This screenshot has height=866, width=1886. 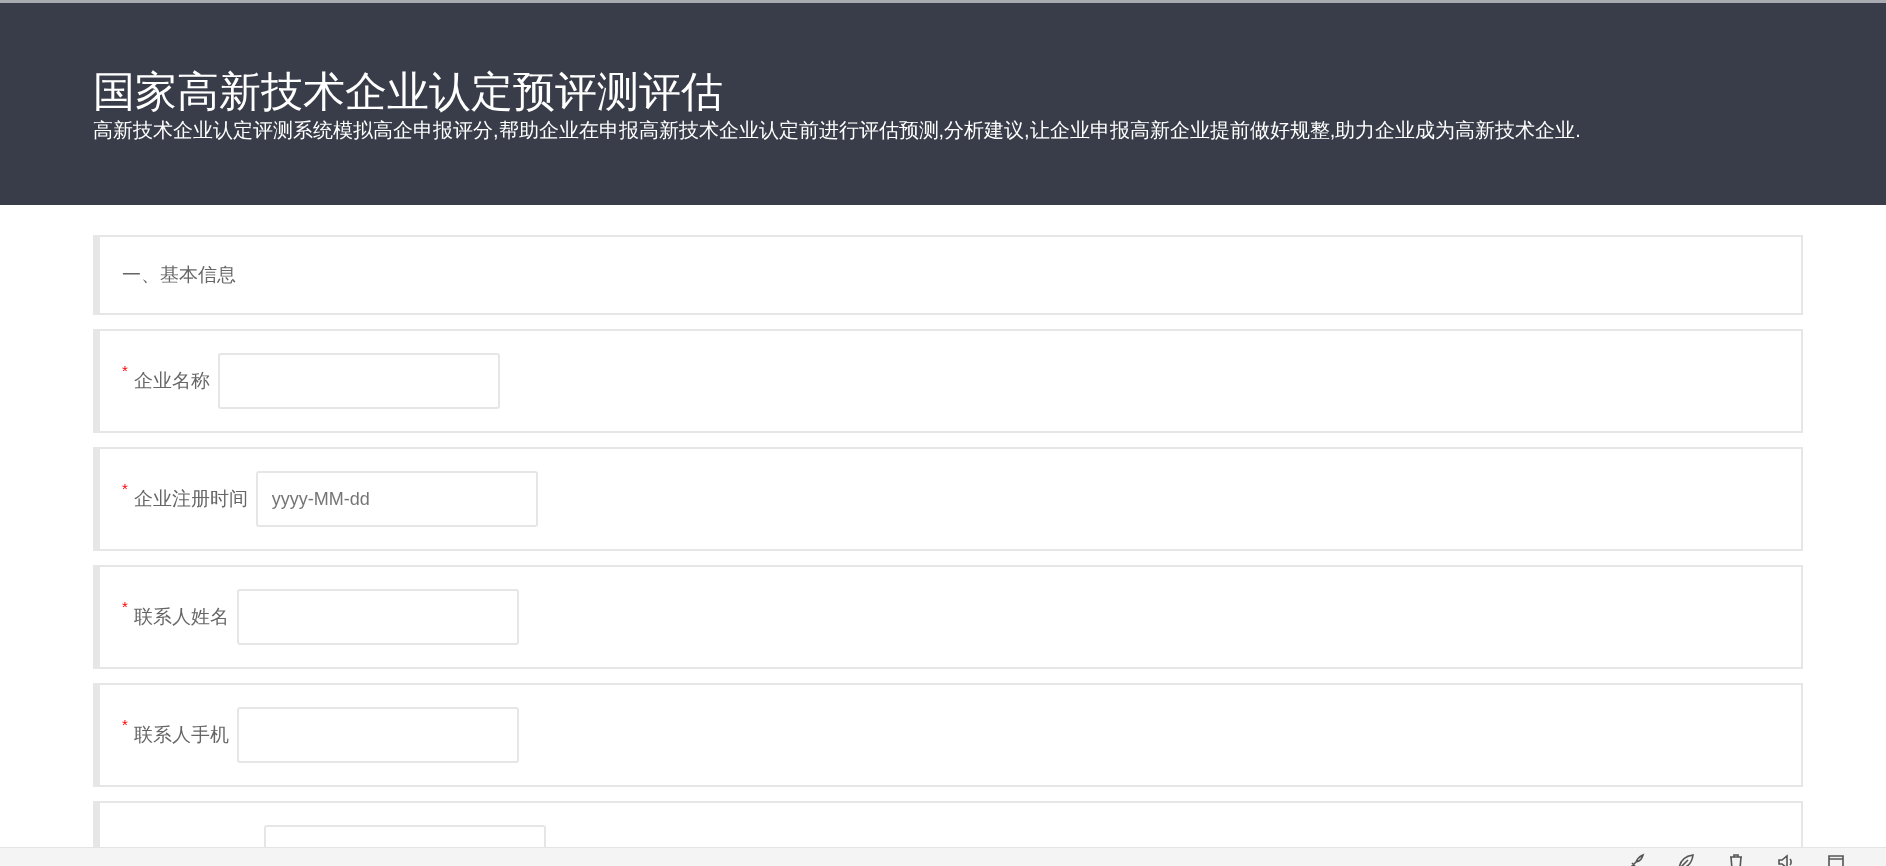 What do you see at coordinates (408, 92) in the screenshot?
I see `page-title: 国家高新技术企业认定预评测评估` at bounding box center [408, 92].